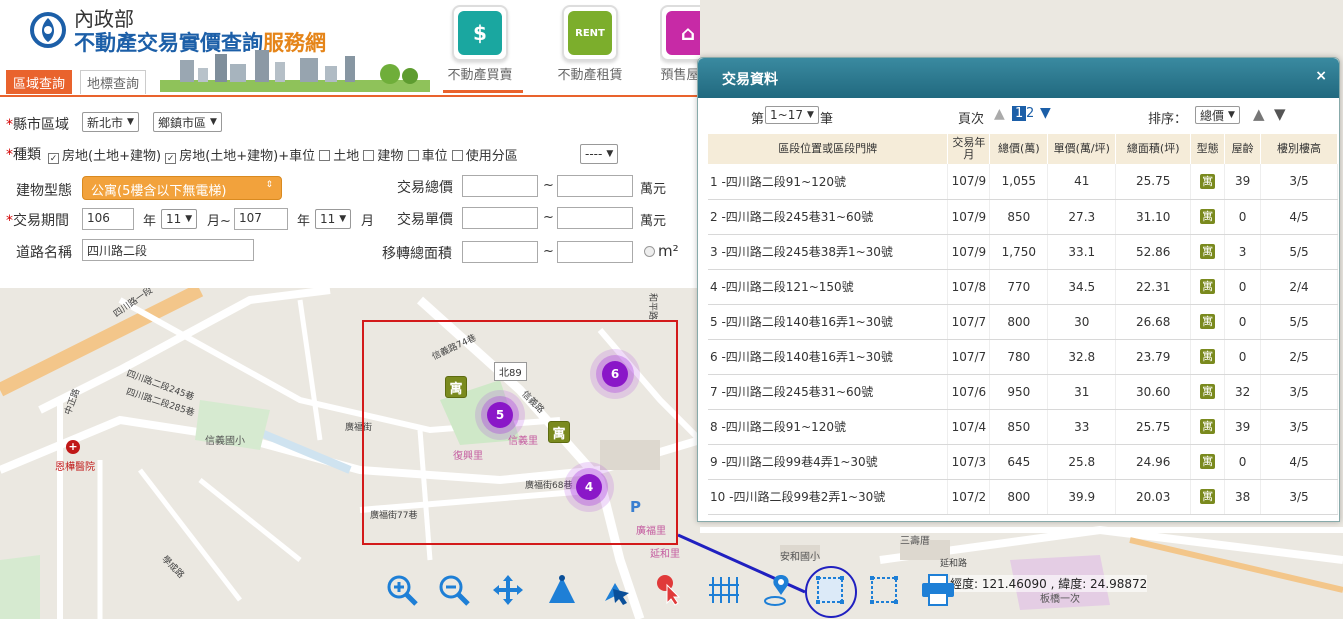 This screenshot has height=619, width=1343. I want to click on close-icon: ×, so click(1321, 76).